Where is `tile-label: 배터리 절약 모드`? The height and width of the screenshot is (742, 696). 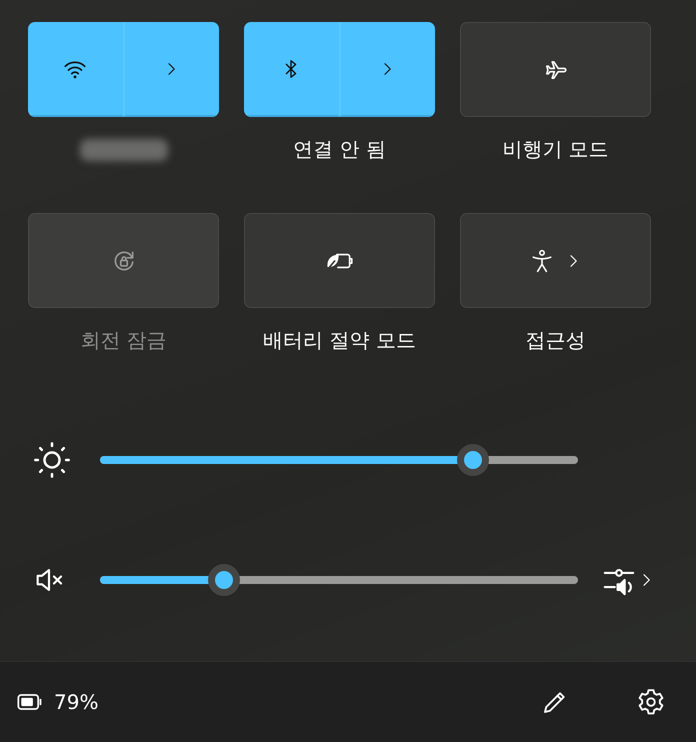
tile-label: 배터리 절약 모드 is located at coordinates (339, 340).